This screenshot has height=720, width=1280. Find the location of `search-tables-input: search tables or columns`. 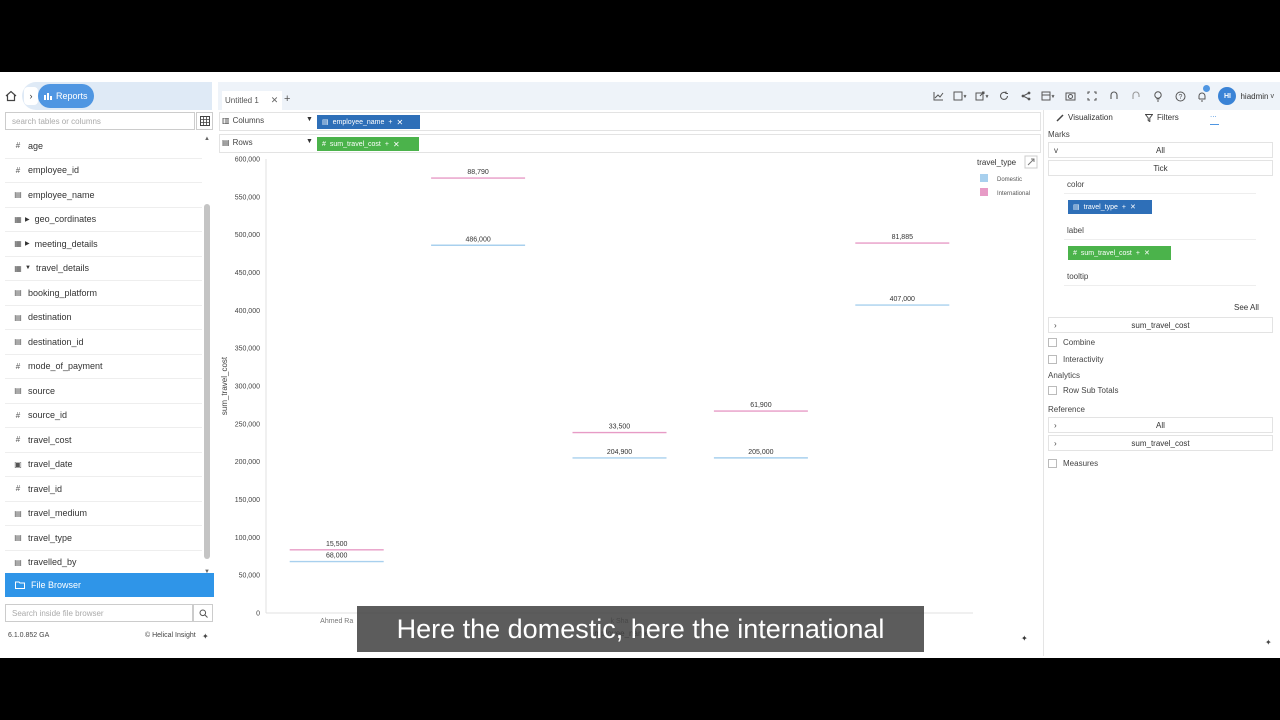

search-tables-input: search tables or columns is located at coordinates (100, 121).